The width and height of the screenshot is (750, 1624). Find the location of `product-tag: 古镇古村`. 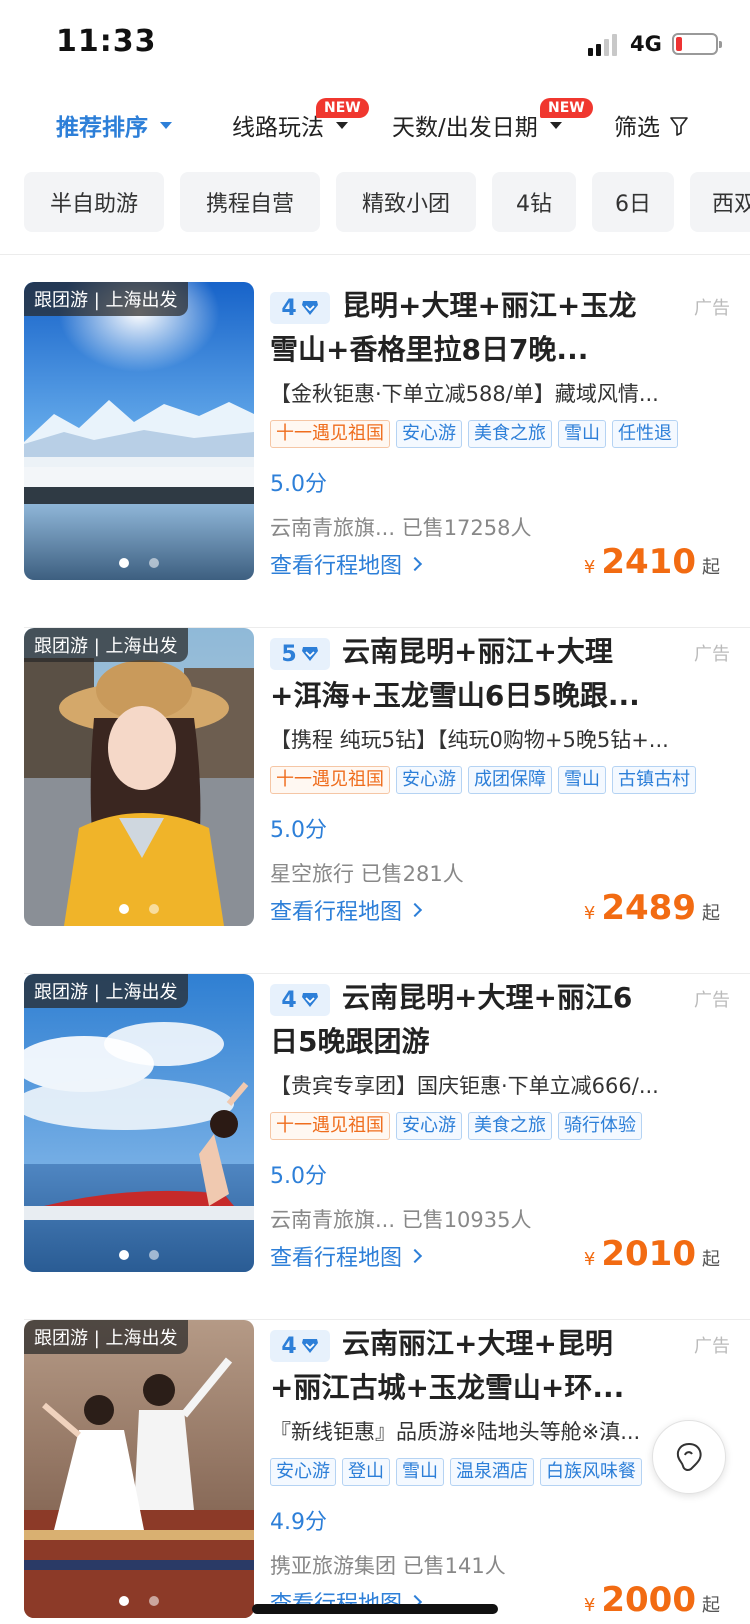

product-tag: 古镇古村 is located at coordinates (654, 780).